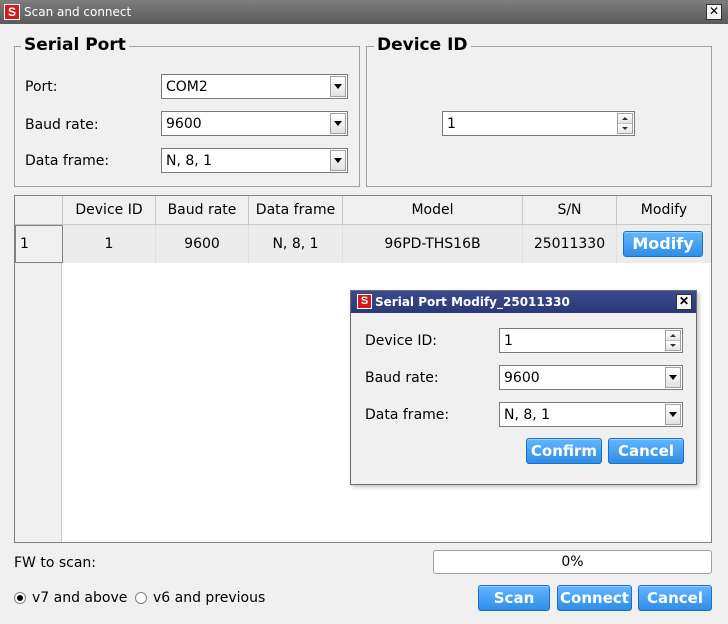 The image size is (728, 624). I want to click on col-header-modify: Modify, so click(664, 210).